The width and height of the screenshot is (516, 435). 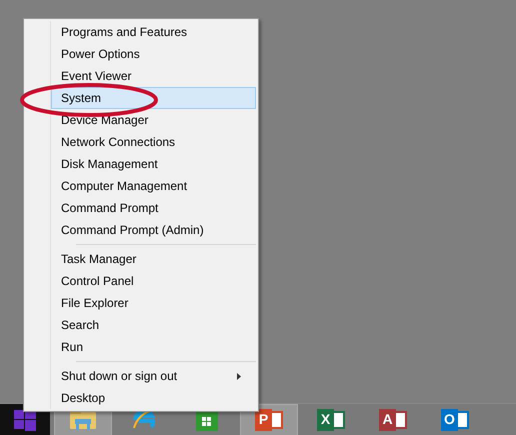 I want to click on menu-item: Network Connections, so click(x=153, y=142).